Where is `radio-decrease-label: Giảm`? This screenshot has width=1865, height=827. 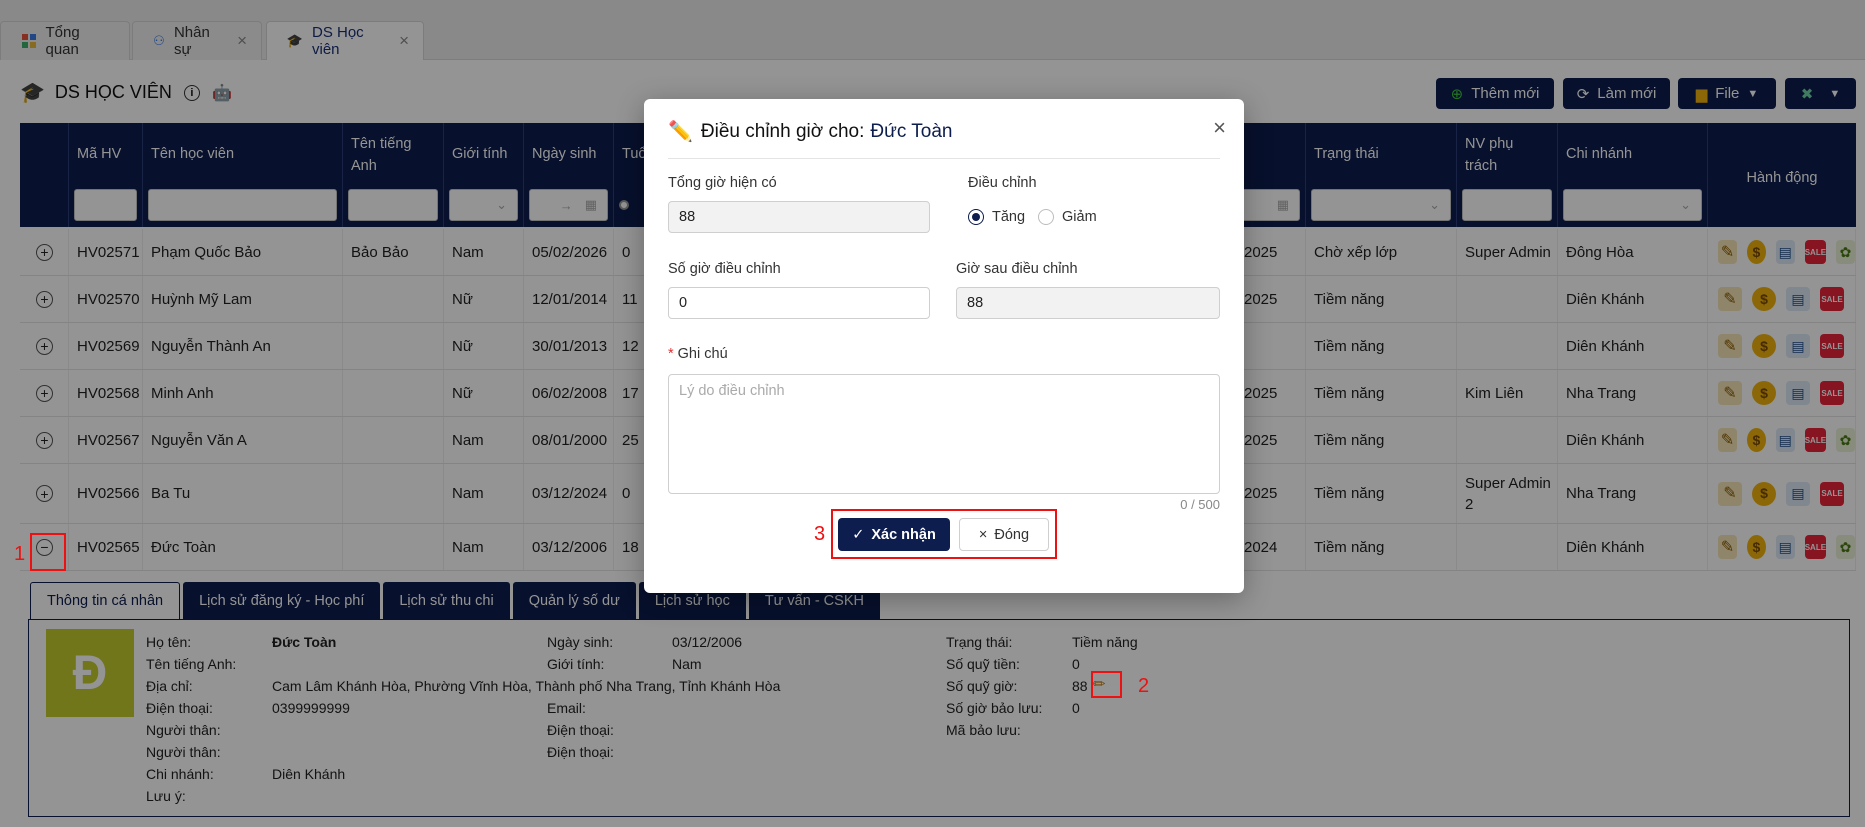
radio-decrease-label: Giảm is located at coordinates (1079, 217).